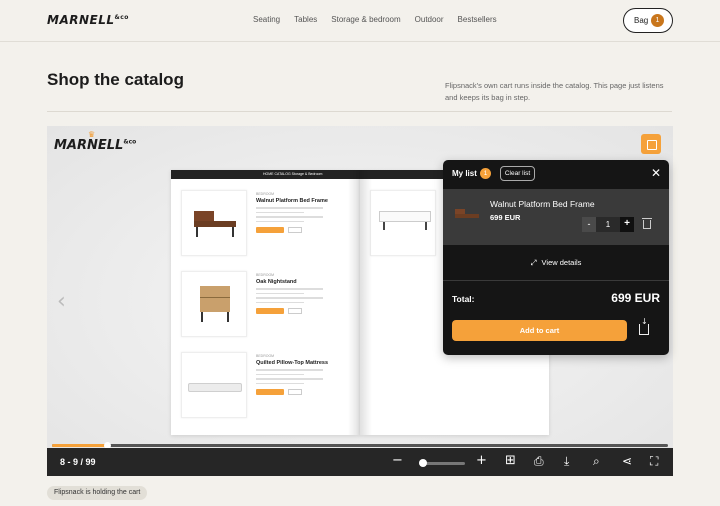 Image resolution: width=720 pixels, height=506 pixels. Describe the element at coordinates (214, 385) in the screenshot. I see `product-image-mattress` at that location.